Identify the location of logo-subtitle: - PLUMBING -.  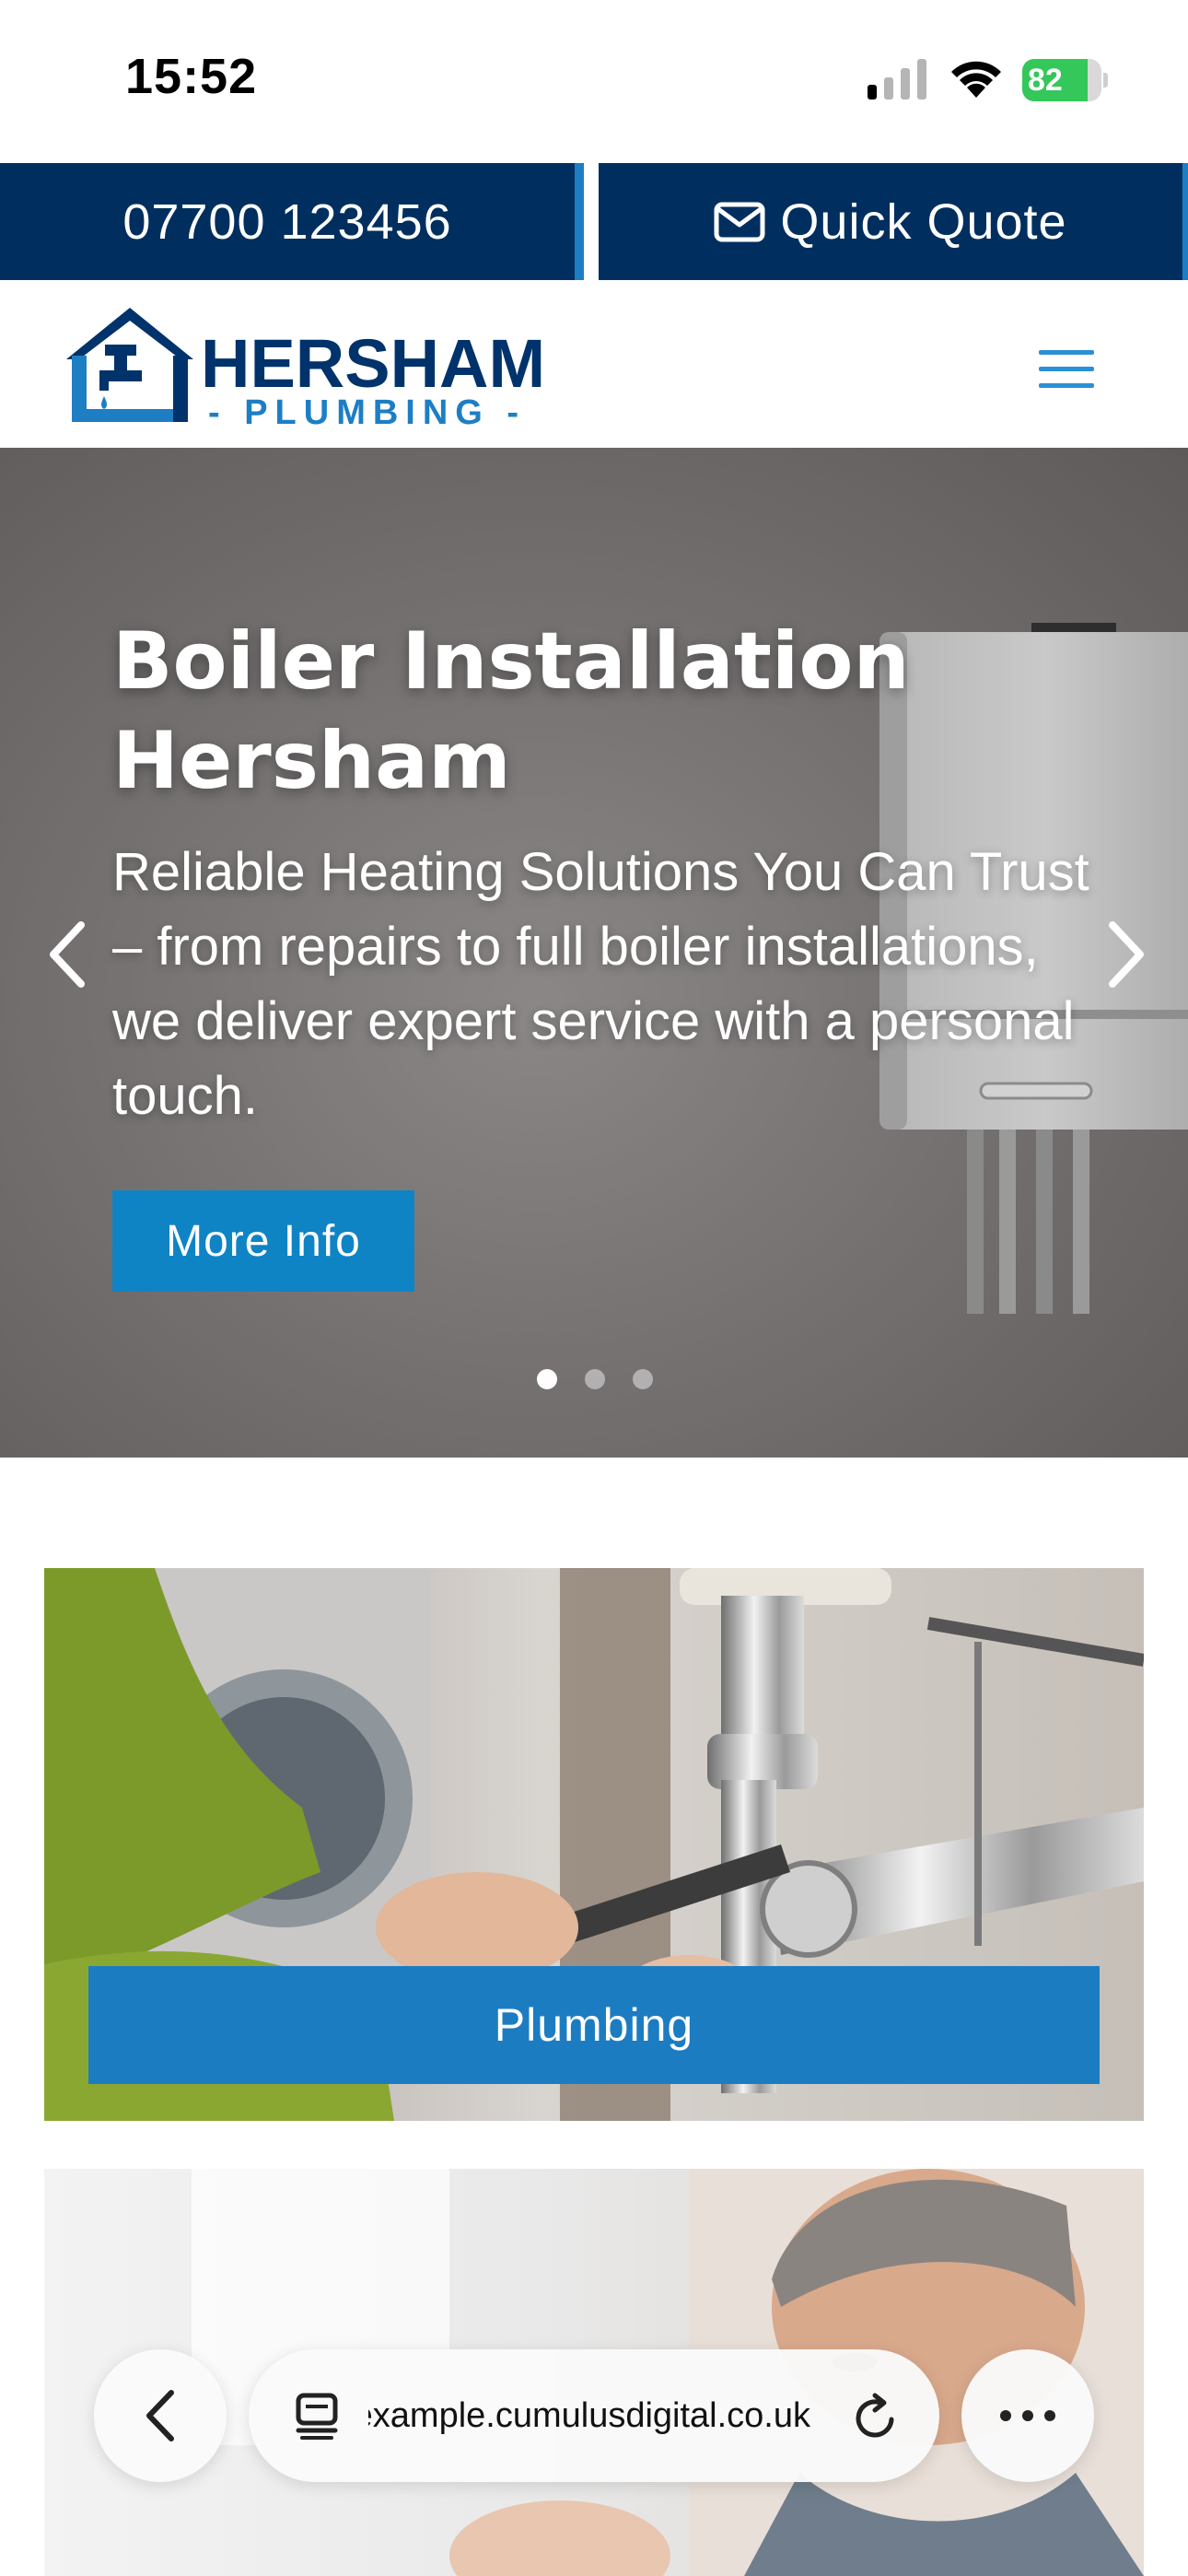
(367, 412).